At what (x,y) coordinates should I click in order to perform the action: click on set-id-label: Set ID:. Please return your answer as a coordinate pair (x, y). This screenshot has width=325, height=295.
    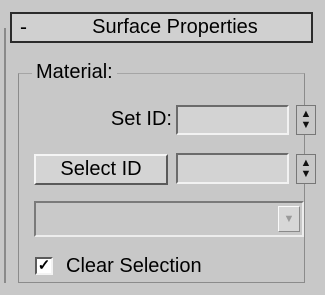
    Looking at the image, I should click on (141, 119).